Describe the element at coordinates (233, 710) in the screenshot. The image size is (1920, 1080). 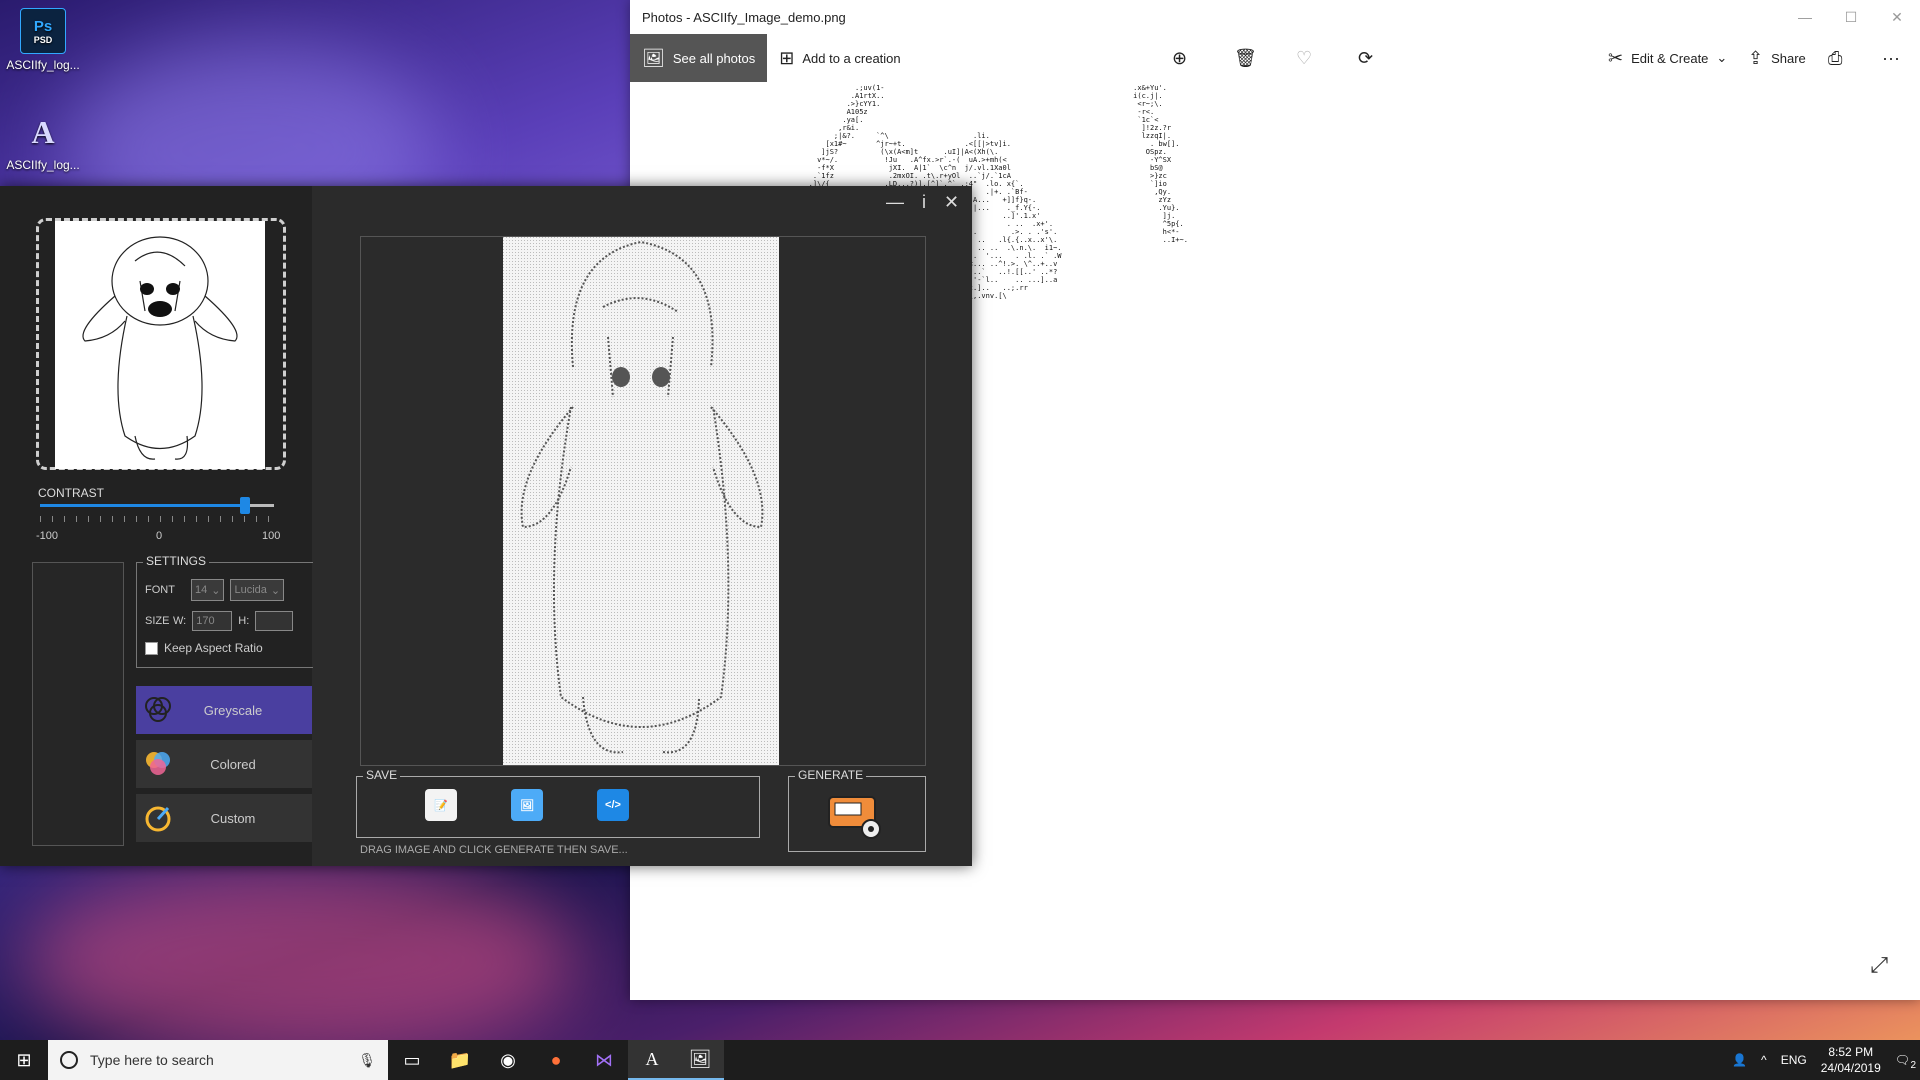
I see `greyscale-label: Greyscale` at that location.